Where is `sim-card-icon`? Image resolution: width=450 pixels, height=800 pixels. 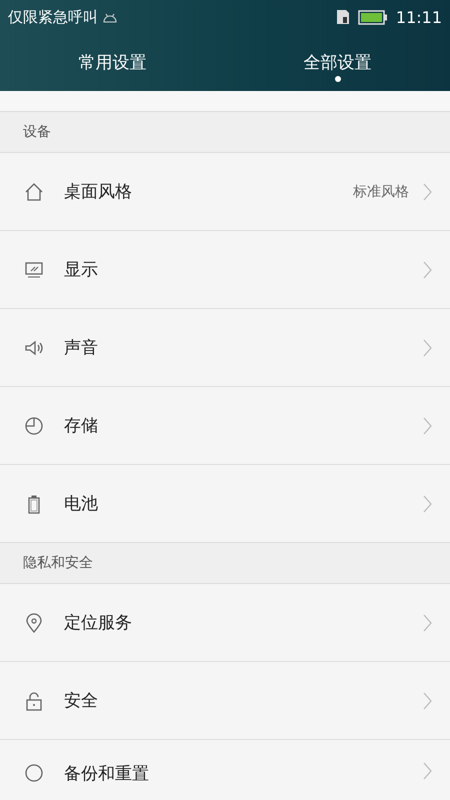
sim-card-icon is located at coordinates (343, 17).